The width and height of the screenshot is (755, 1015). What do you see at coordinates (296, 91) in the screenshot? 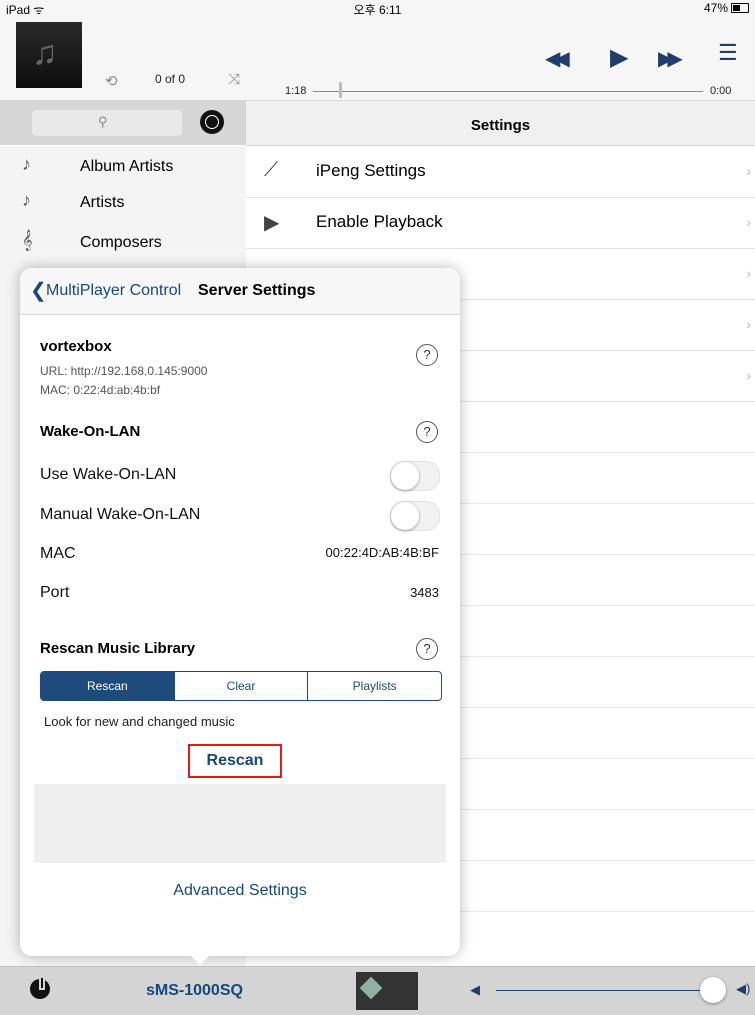
I see `elapsed-time: 1:18` at bounding box center [296, 91].